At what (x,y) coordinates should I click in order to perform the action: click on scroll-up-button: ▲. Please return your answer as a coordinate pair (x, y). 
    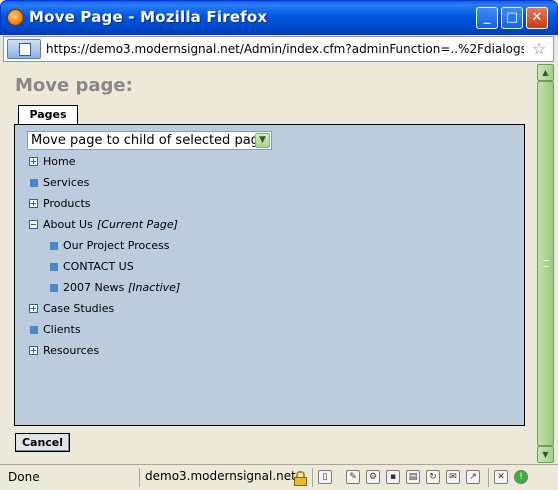
    Looking at the image, I should click on (545, 72).